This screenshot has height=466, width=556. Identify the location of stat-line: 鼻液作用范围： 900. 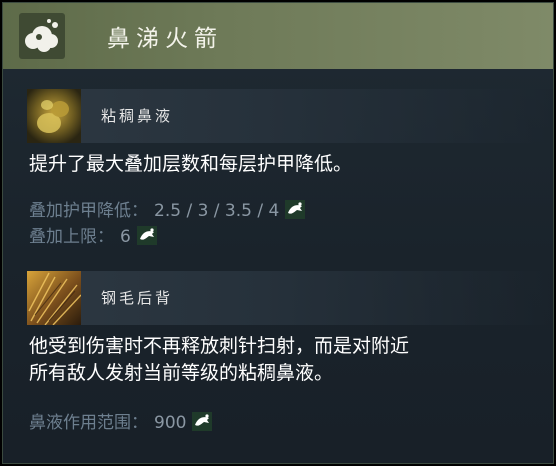
(121, 423).